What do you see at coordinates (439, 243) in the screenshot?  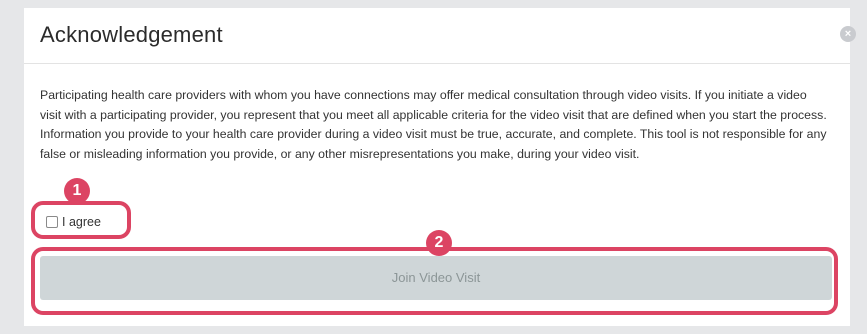 I see `annotation-badge-2: 2` at bounding box center [439, 243].